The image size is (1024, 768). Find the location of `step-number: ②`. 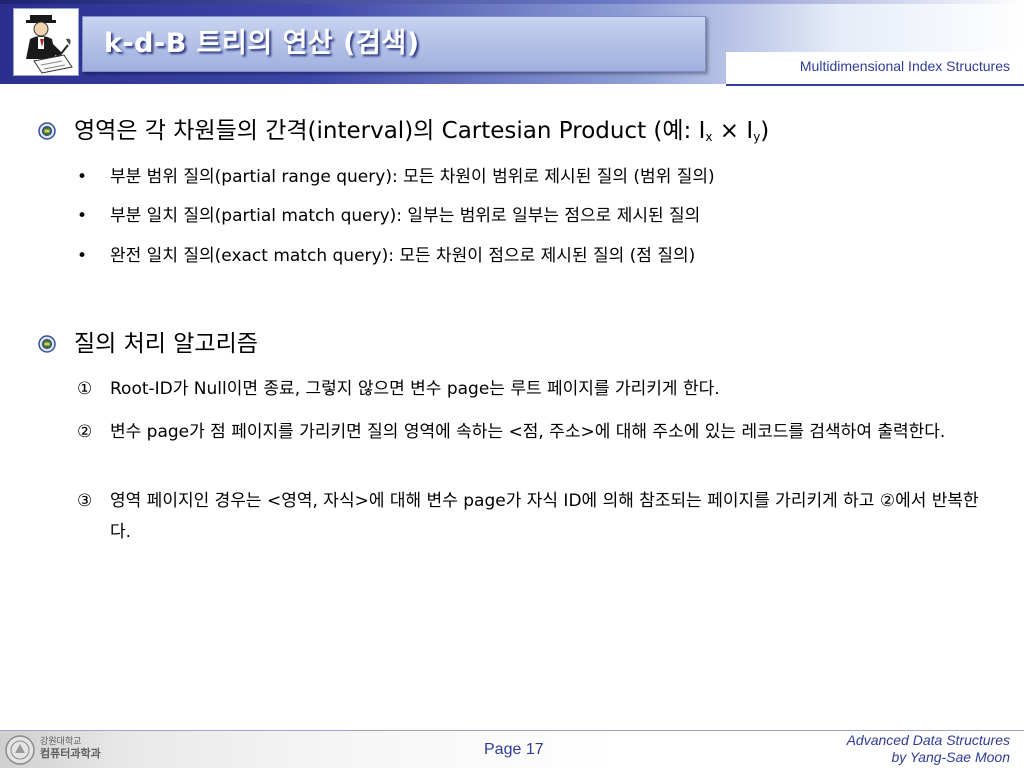

step-number: ② is located at coordinates (85, 432).